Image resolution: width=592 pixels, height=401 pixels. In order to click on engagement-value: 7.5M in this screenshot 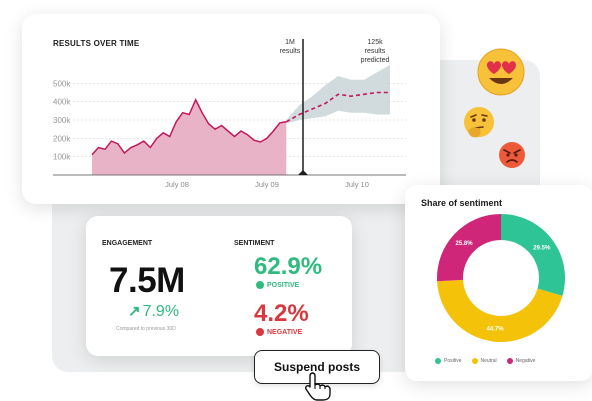, I will do `click(147, 280)`.